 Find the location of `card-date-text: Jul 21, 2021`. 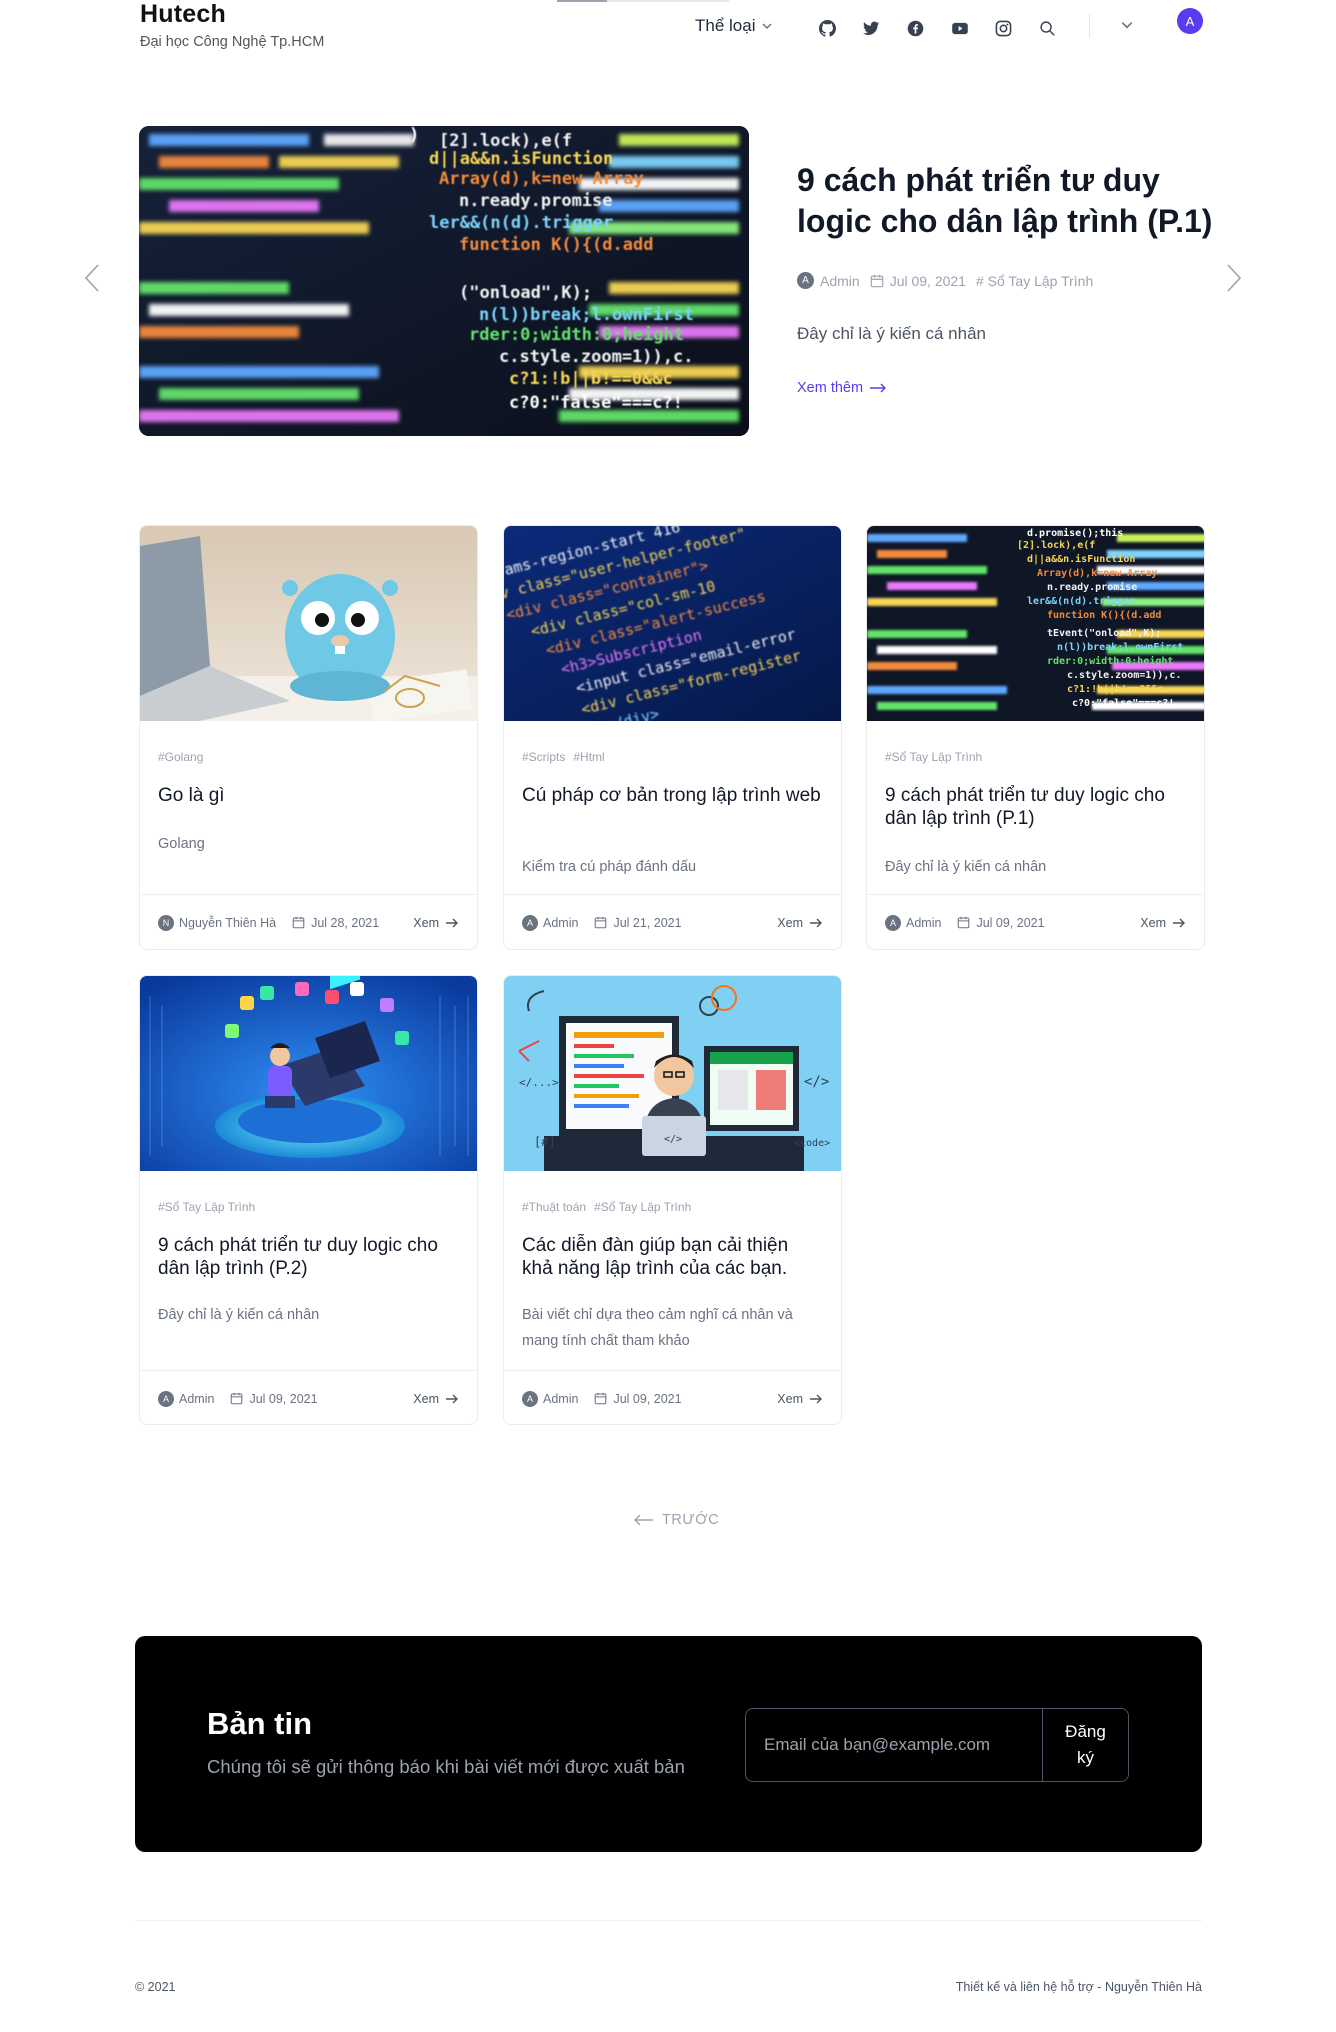

card-date-text: Jul 21, 2021 is located at coordinates (647, 922).